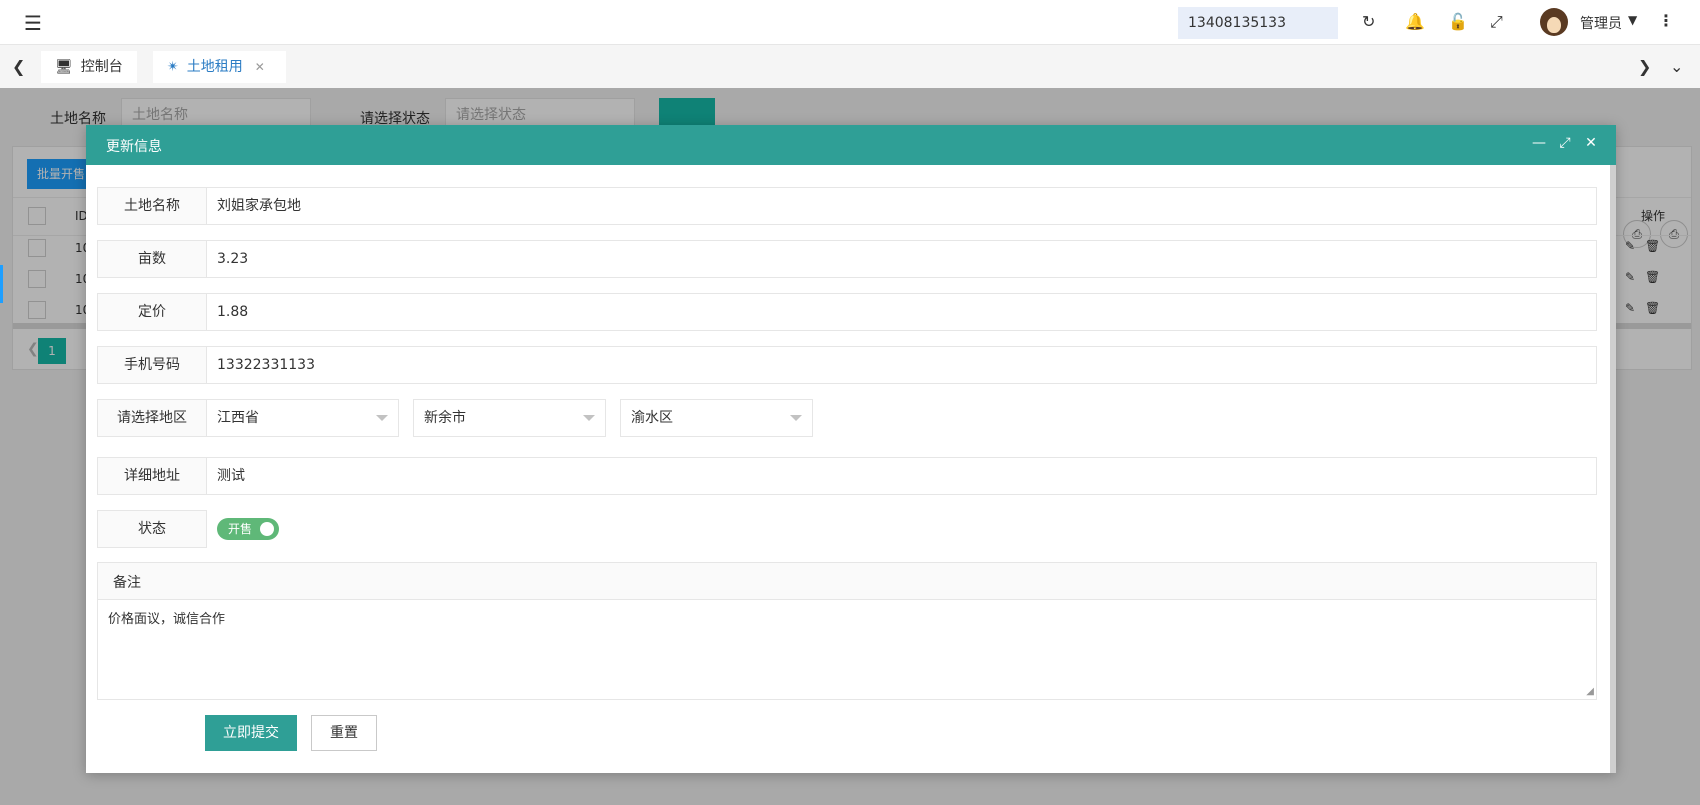 Image resolution: width=1700 pixels, height=805 pixels. What do you see at coordinates (1368, 21) in the screenshot?
I see `refresh-icon: ↻` at bounding box center [1368, 21].